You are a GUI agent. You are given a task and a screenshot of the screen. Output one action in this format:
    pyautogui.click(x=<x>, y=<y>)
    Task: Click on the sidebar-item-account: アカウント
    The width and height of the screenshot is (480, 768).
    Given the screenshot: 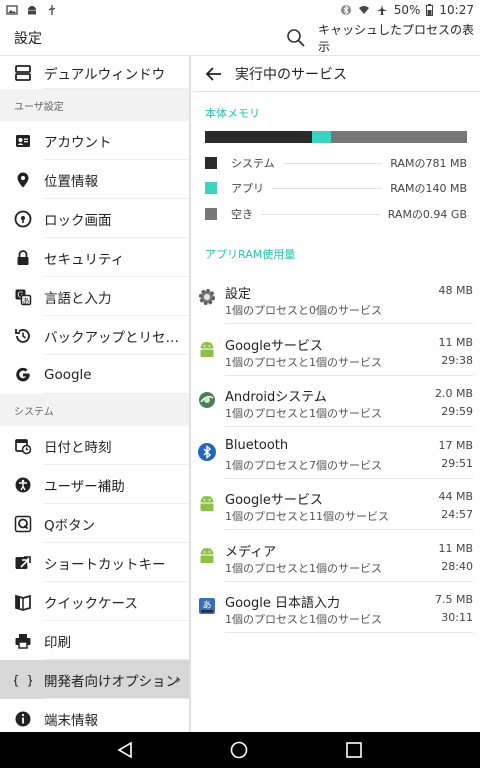 What is the action you would take?
    pyautogui.click(x=94, y=140)
    